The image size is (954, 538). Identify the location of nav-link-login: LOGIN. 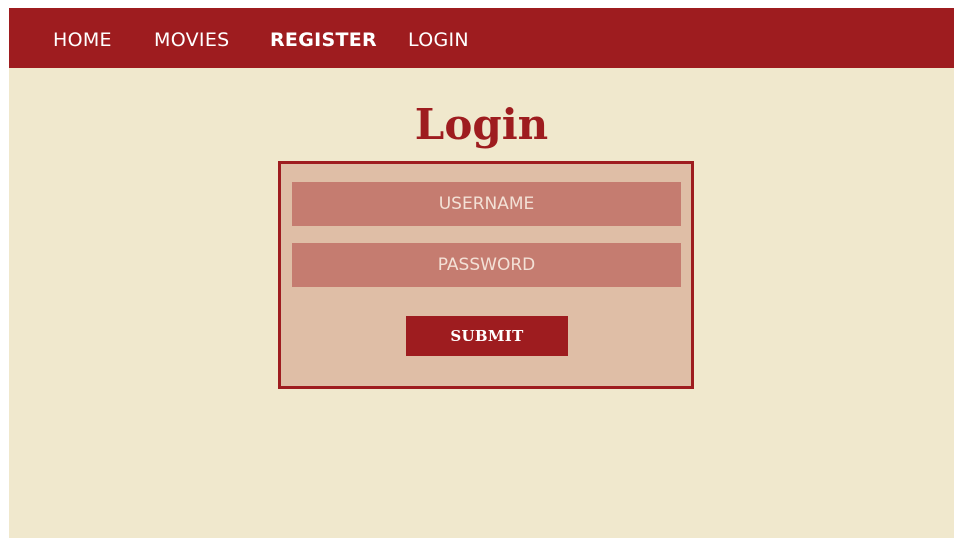
(438, 40).